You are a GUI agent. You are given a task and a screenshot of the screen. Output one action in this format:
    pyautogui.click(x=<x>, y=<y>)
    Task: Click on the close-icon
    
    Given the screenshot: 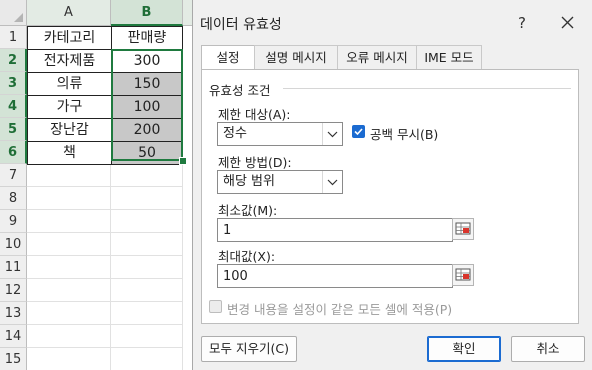 What is the action you would take?
    pyautogui.click(x=567, y=22)
    